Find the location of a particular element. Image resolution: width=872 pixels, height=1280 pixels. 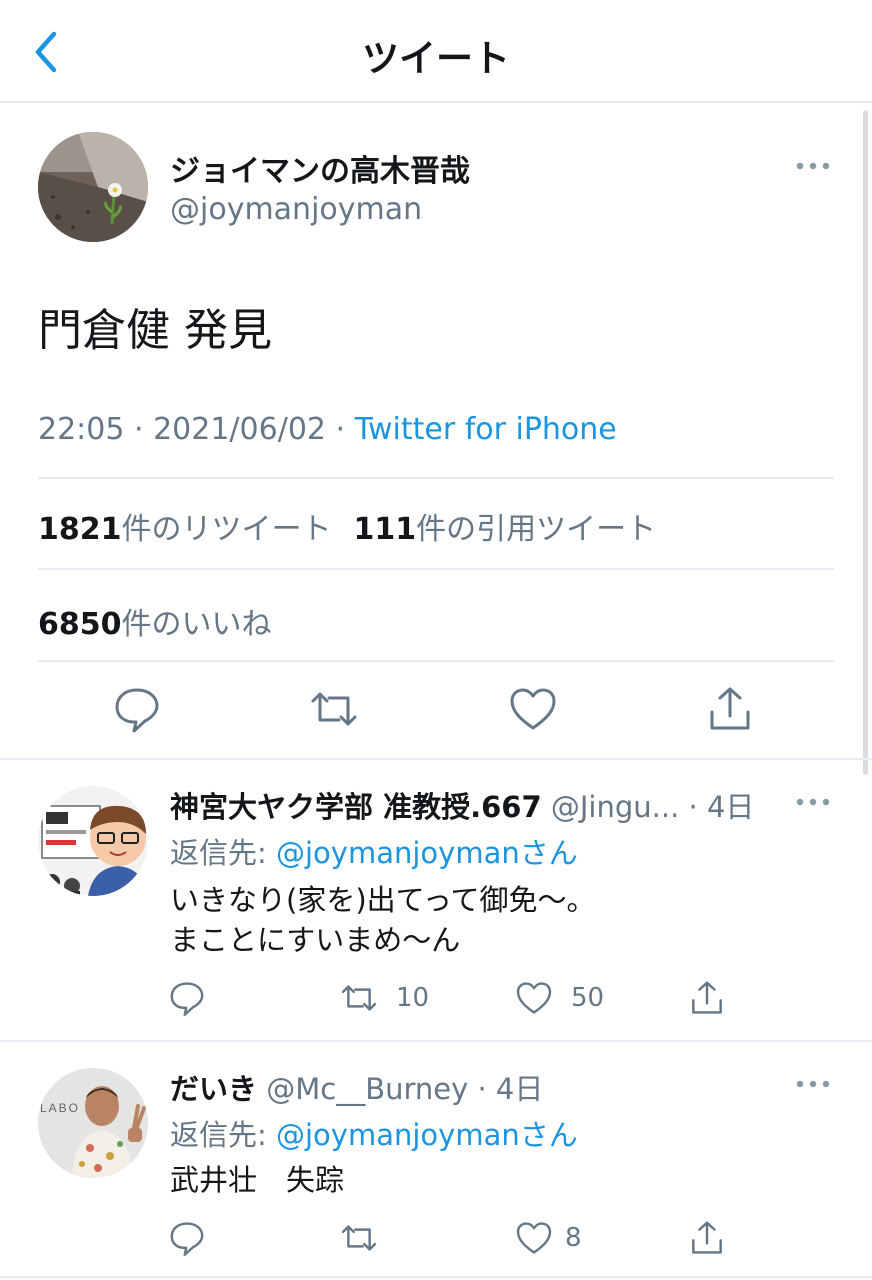

retweet-button is located at coordinates (359, 1238).